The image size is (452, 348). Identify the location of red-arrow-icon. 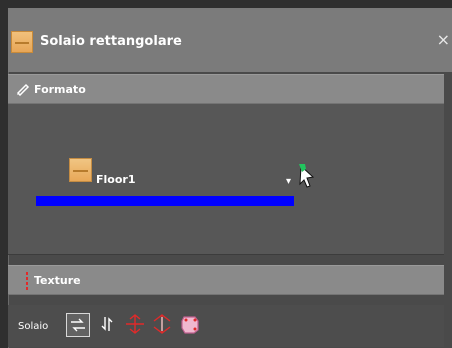
(136, 325).